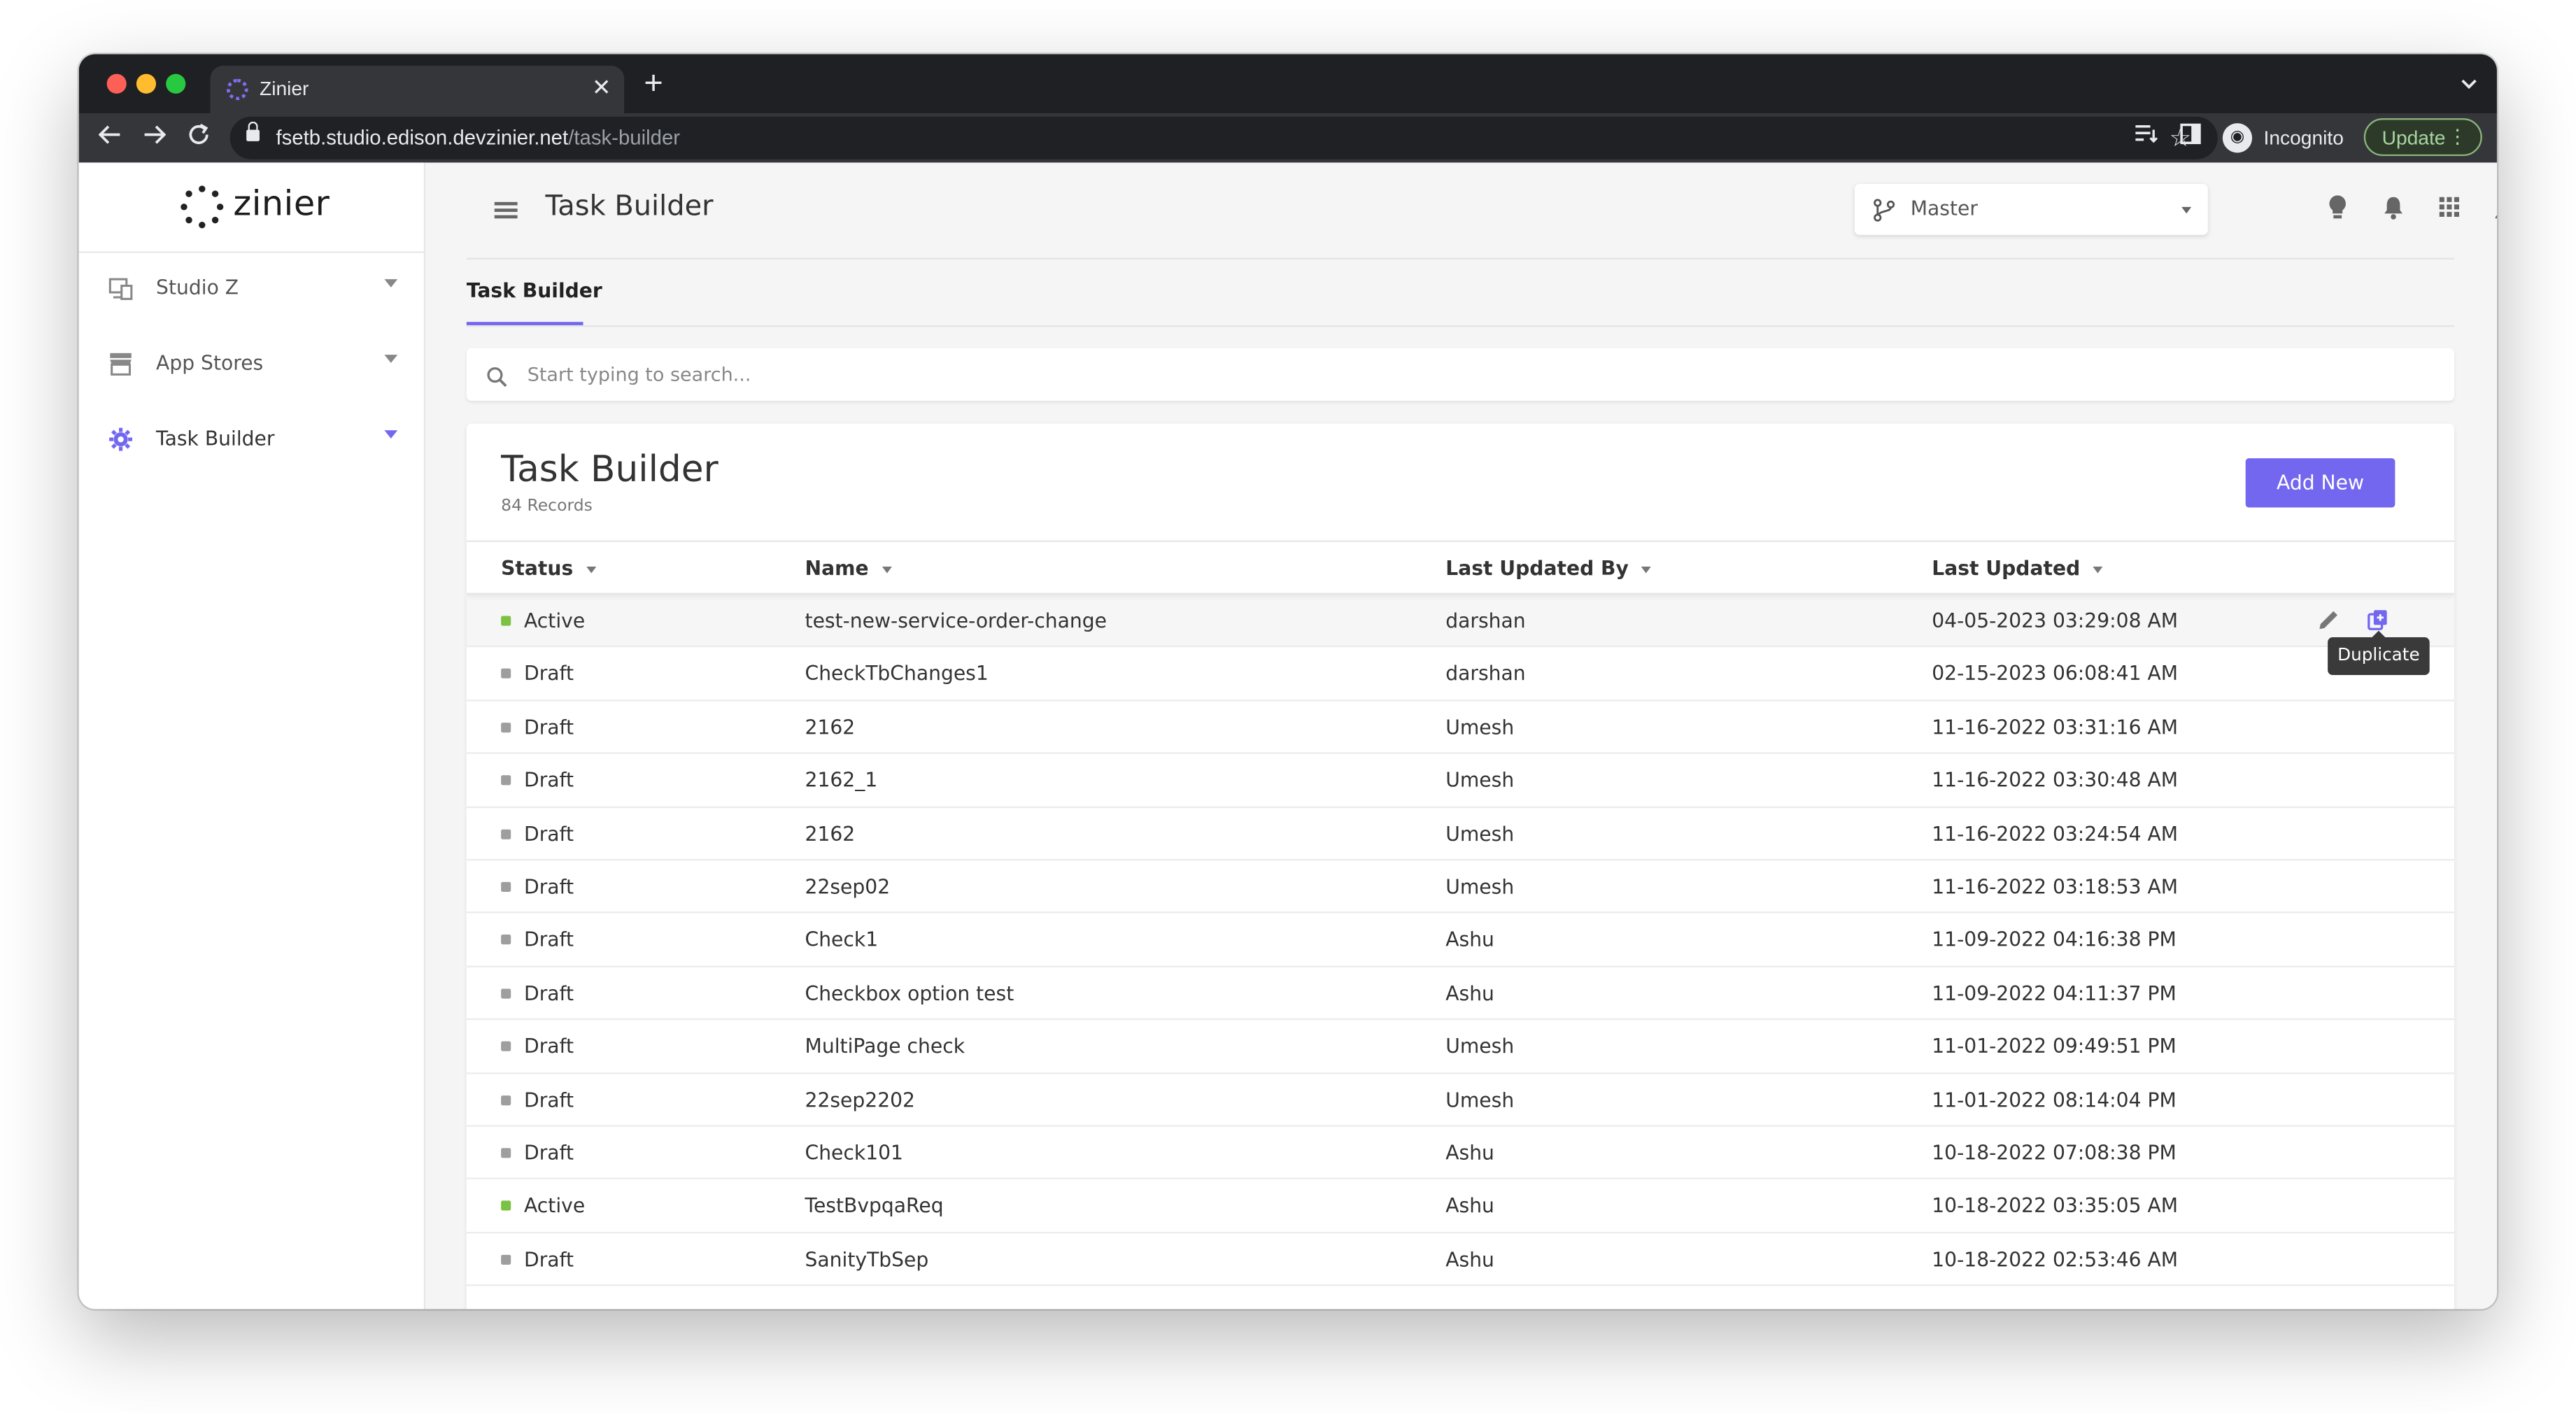 The image size is (2576, 1413). I want to click on browser-tab: Zinier ✕, so click(417, 89).